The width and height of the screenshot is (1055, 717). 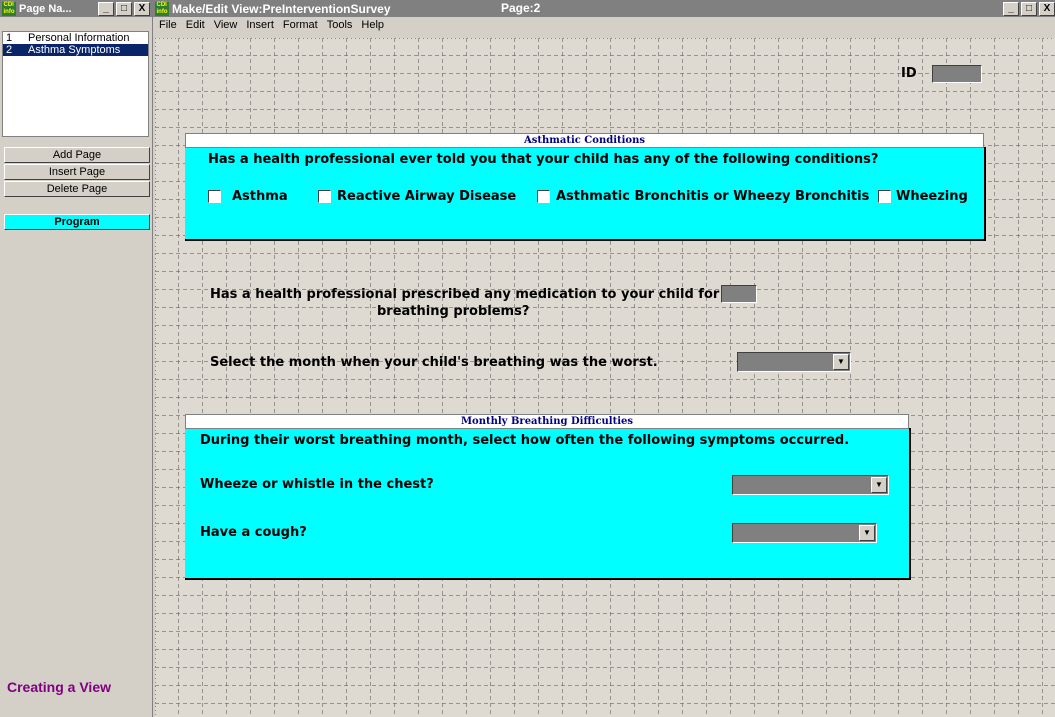 I want to click on menu-file: File, so click(x=168, y=25).